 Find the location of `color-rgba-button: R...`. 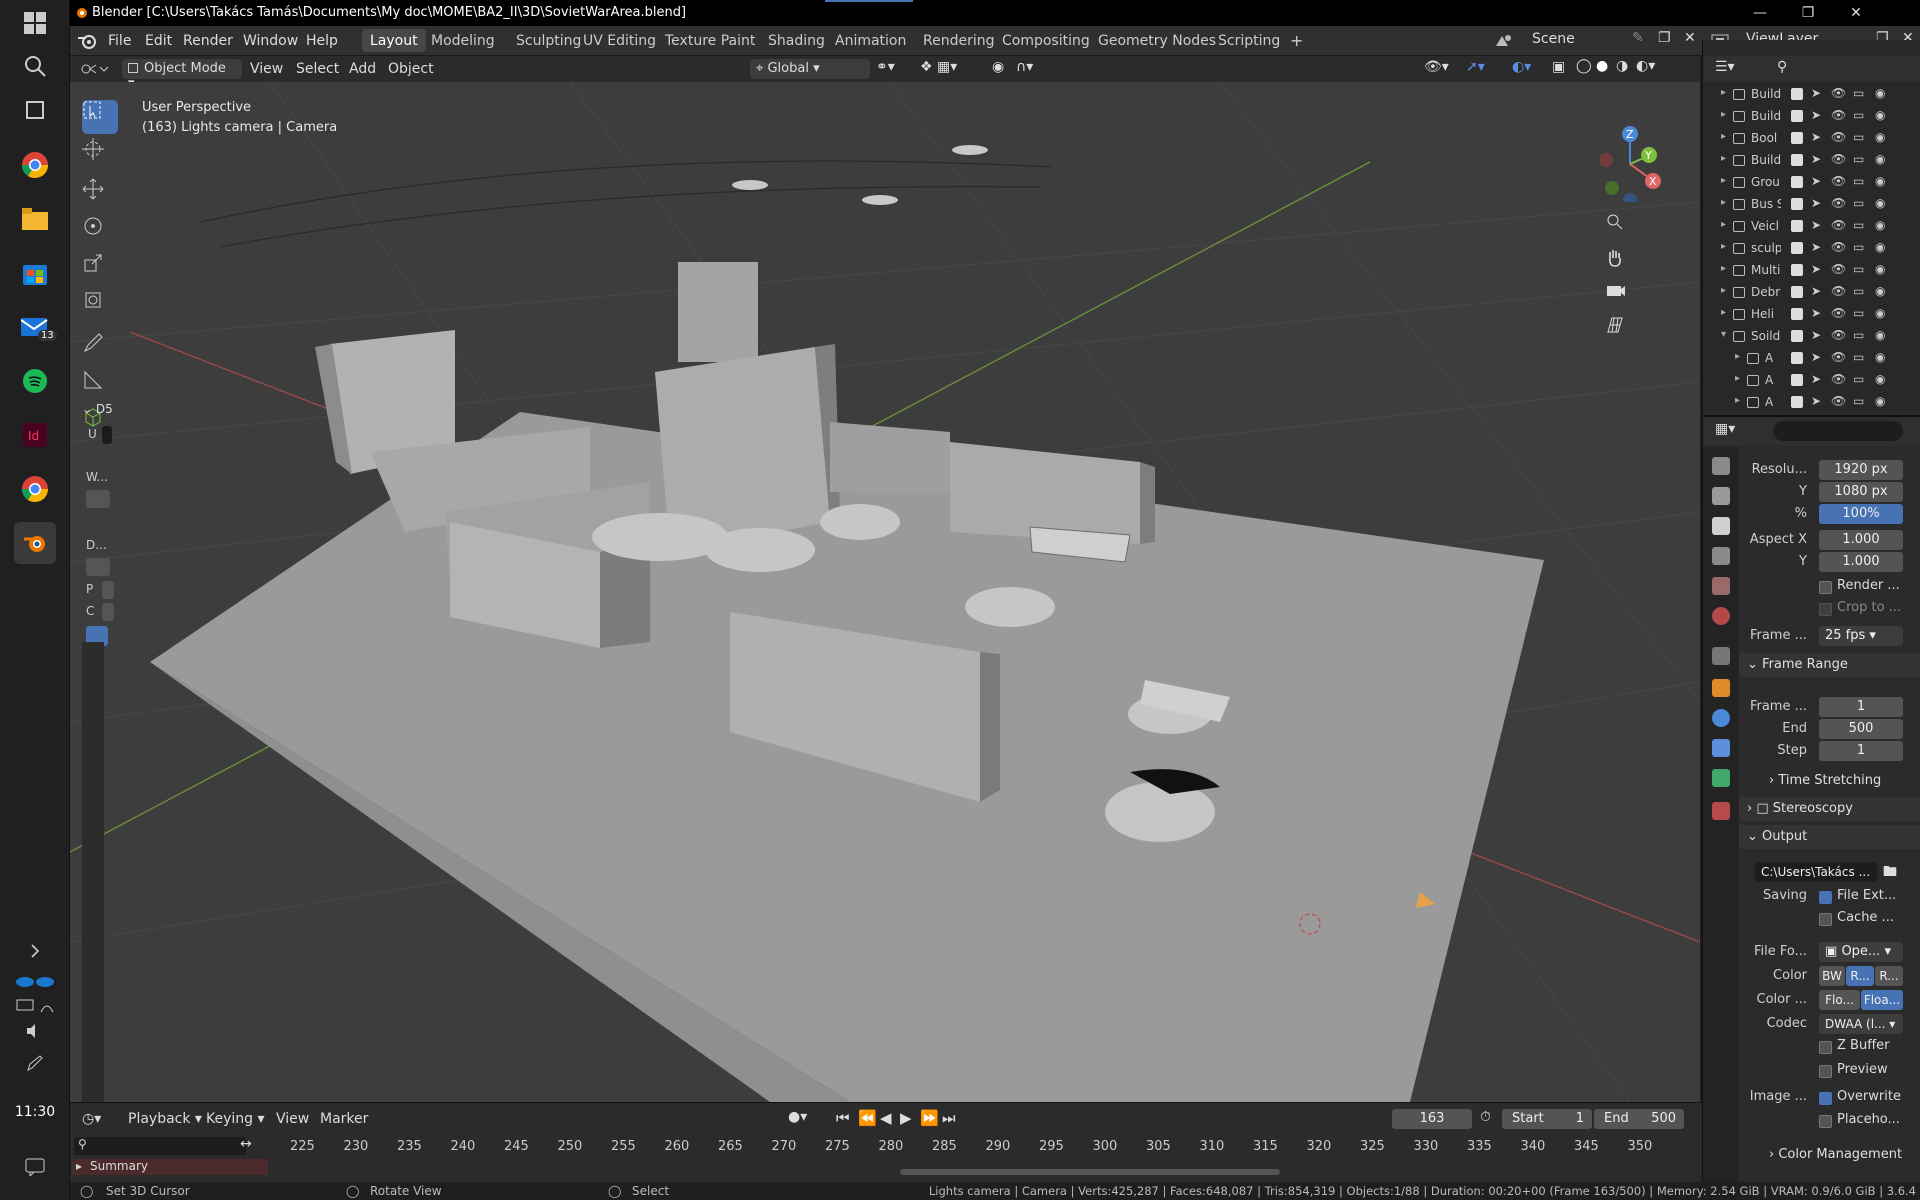

color-rgba-button: R... is located at coordinates (1889, 976).